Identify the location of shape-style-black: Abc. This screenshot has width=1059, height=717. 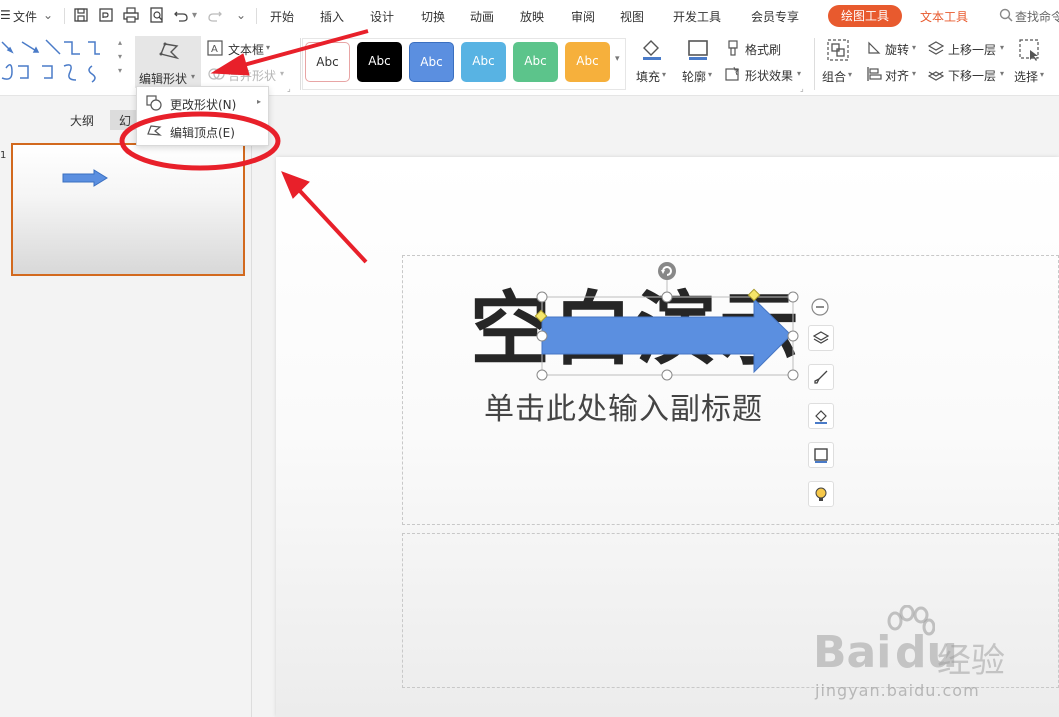
(379, 62).